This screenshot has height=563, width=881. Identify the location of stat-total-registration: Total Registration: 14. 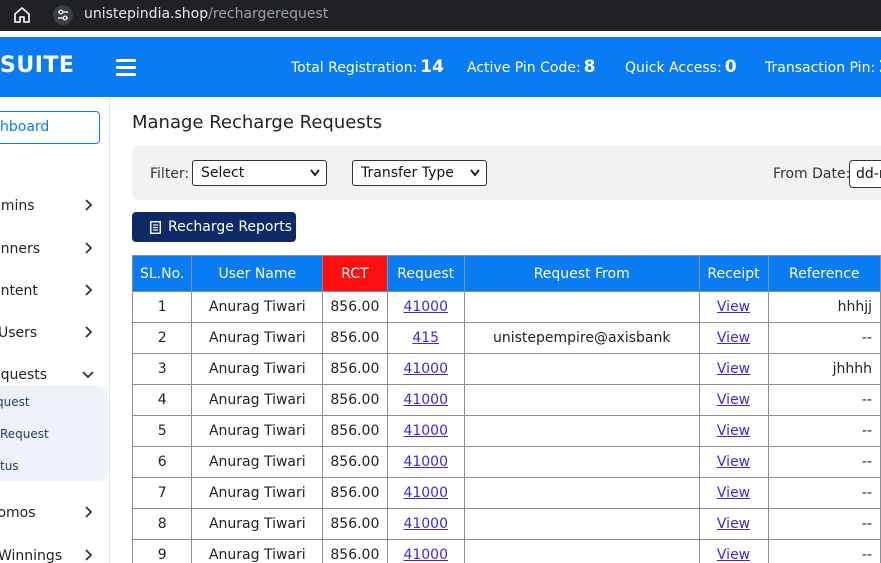
(367, 67).